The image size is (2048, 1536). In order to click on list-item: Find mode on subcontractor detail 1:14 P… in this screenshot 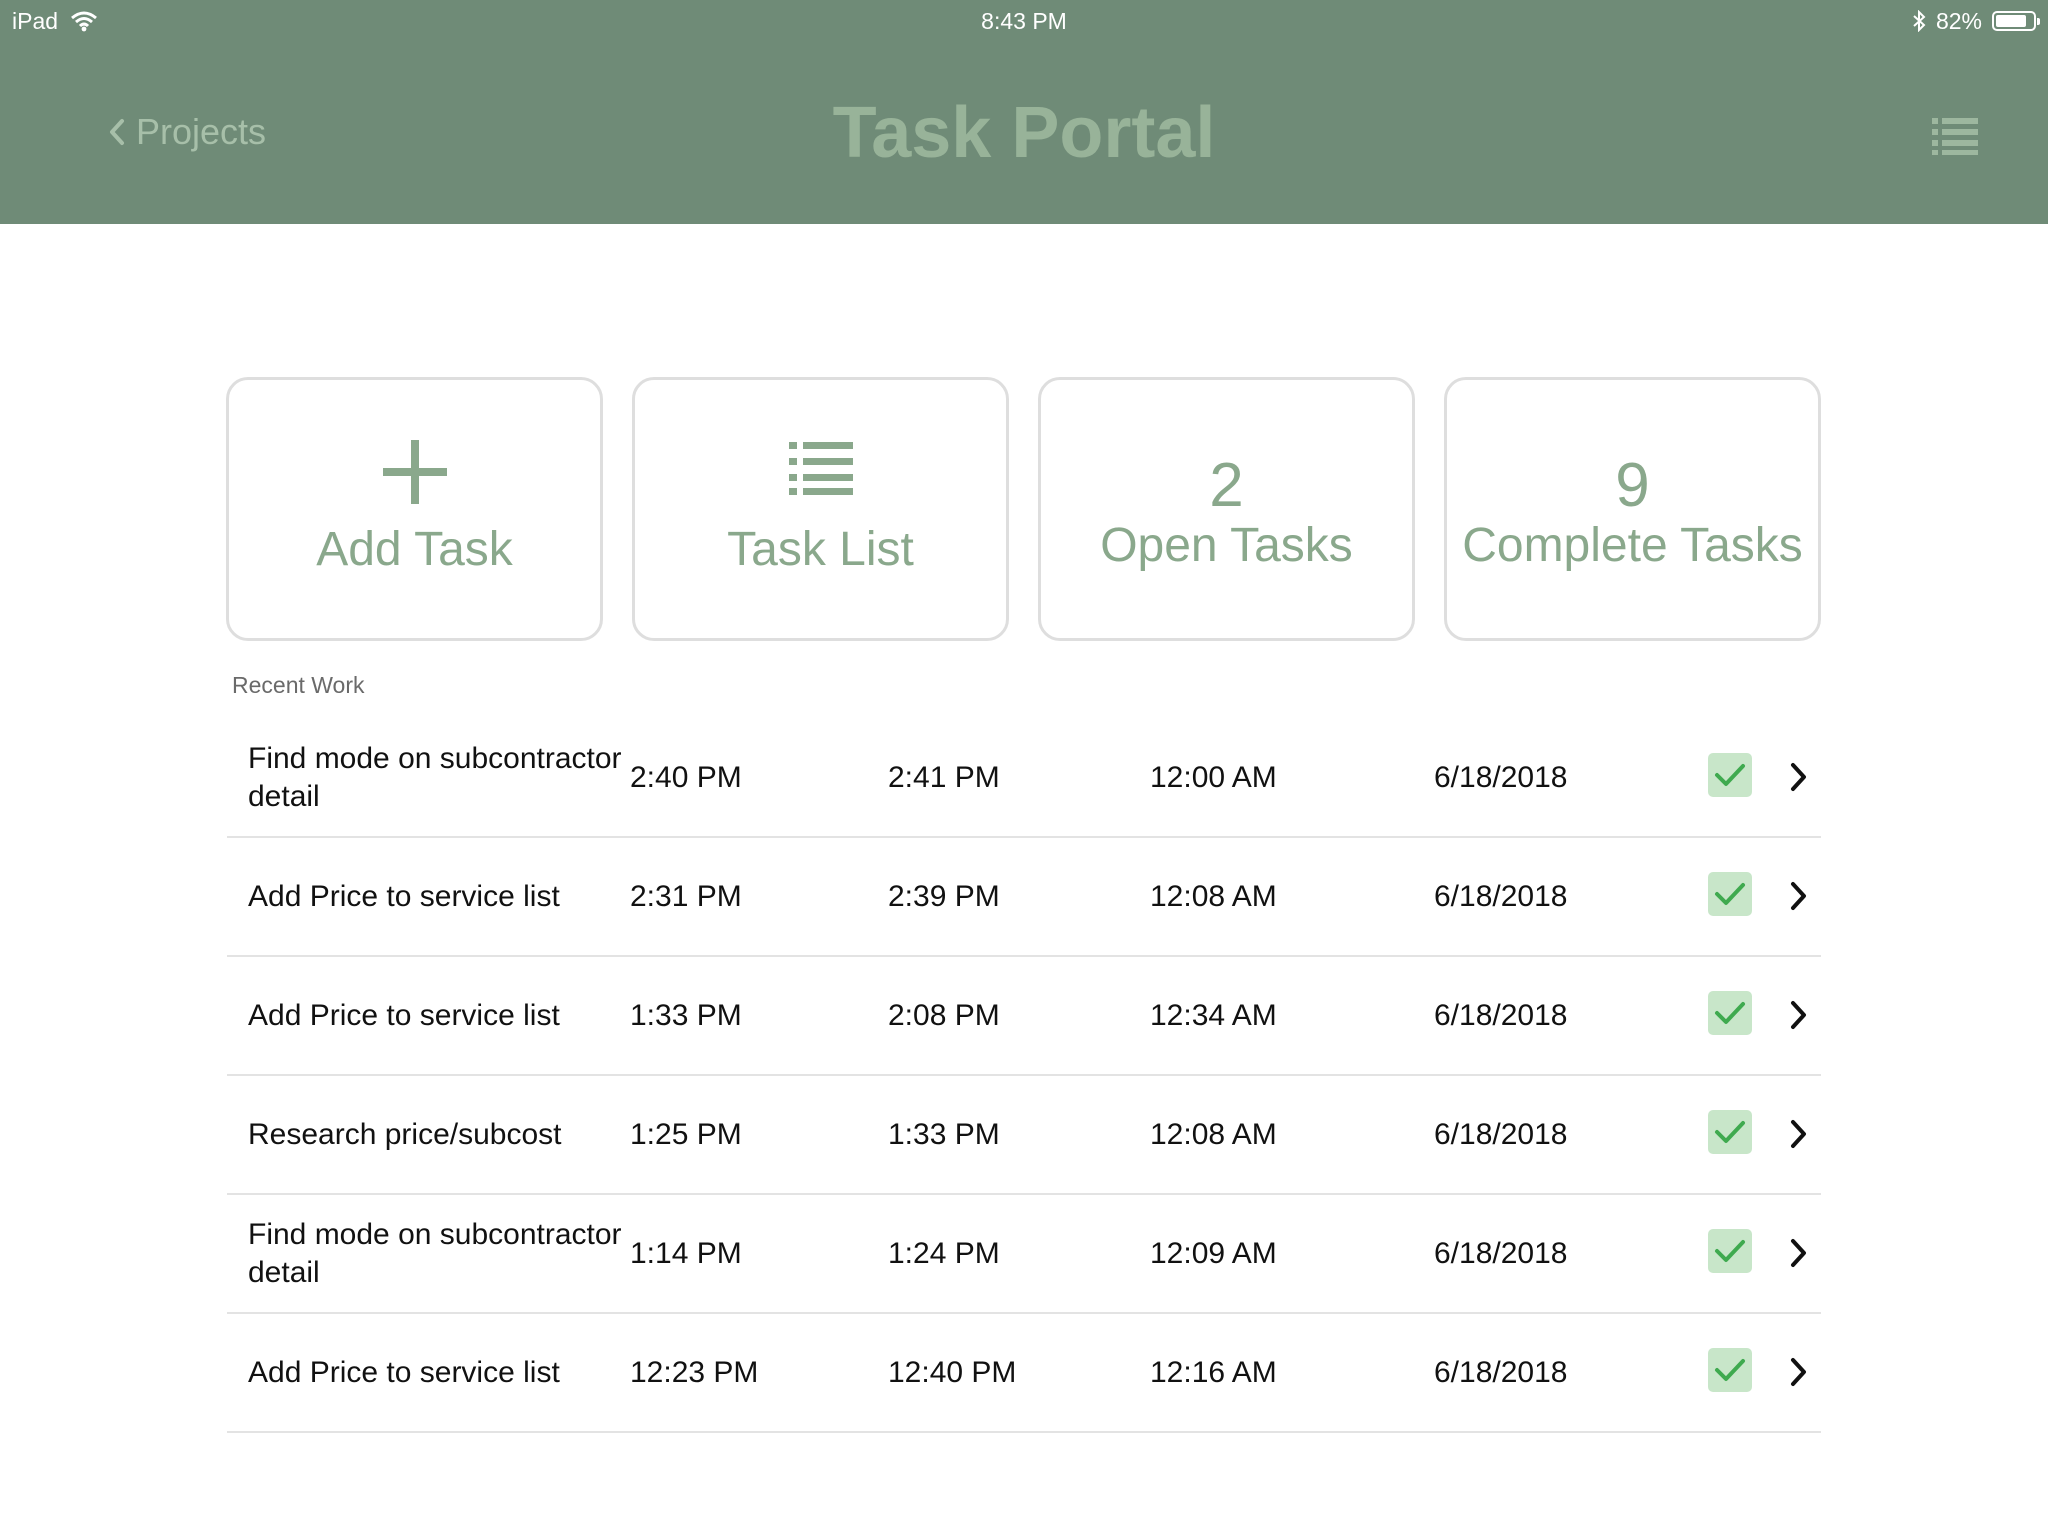, I will do `click(1024, 1254)`.